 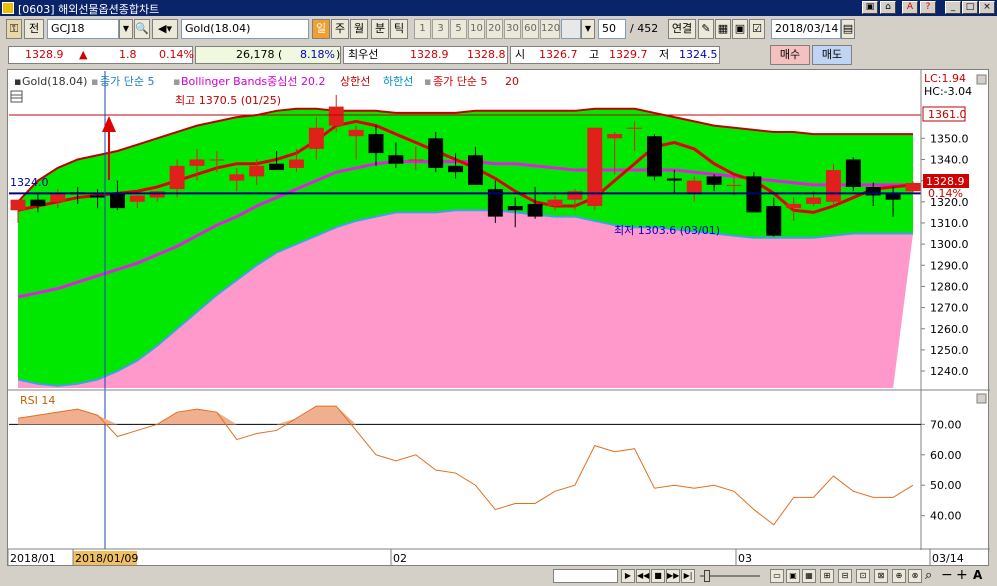 I want to click on period-day-button: 일, so click(x=321, y=29).